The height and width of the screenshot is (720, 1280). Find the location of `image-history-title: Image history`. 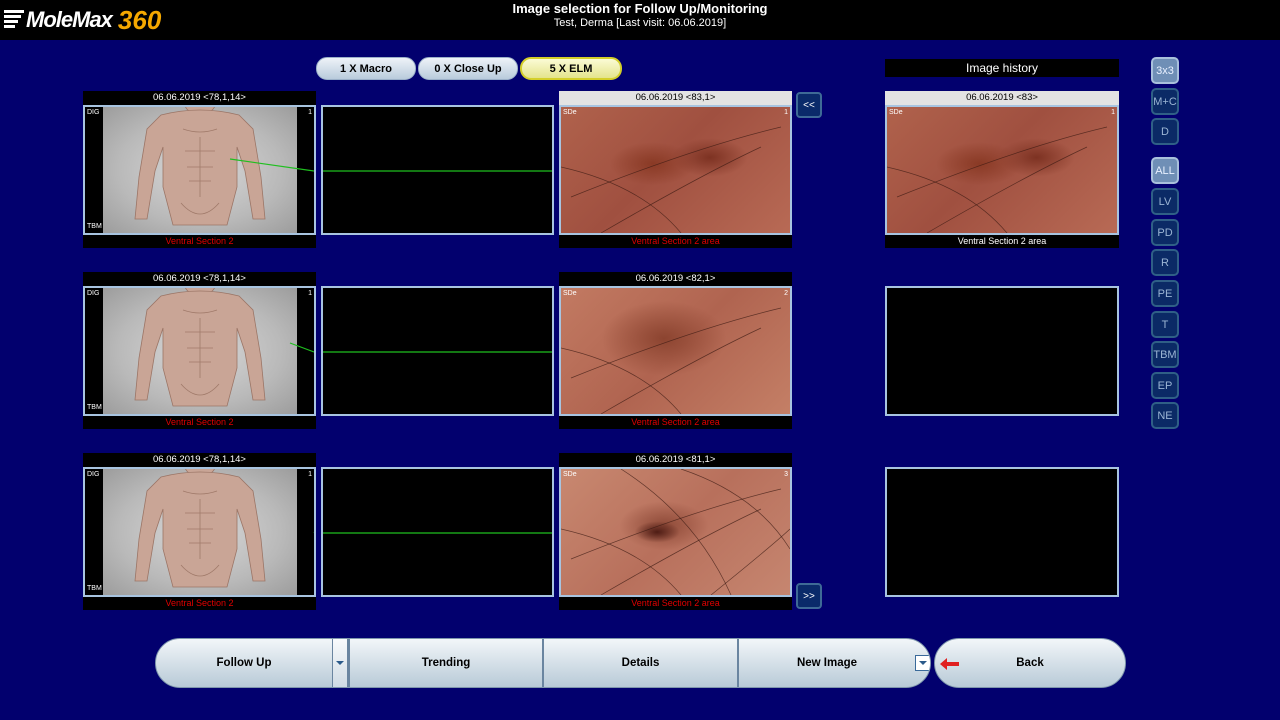

image-history-title: Image history is located at coordinates (1002, 68).